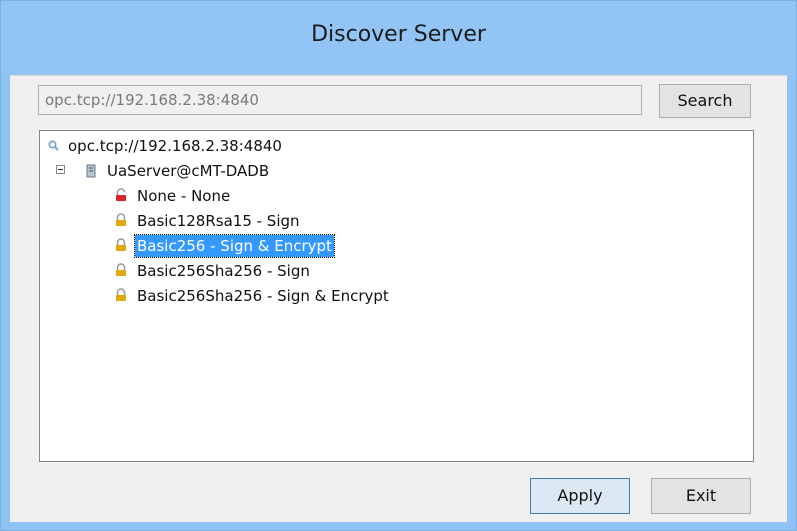 The image size is (797, 531). Describe the element at coordinates (705, 101) in the screenshot. I see `search-button: Search` at that location.